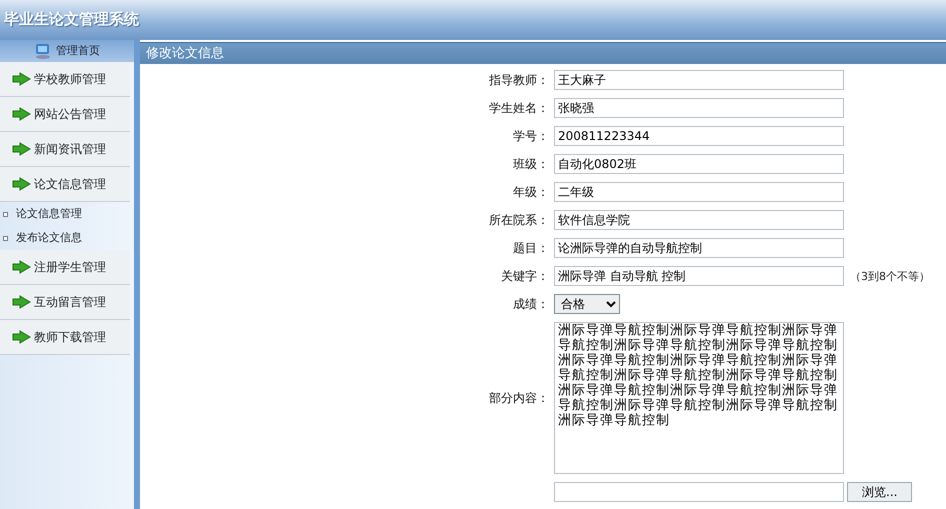 This screenshot has height=509, width=946. I want to click on text-field: 自动化0802班, so click(699, 164).